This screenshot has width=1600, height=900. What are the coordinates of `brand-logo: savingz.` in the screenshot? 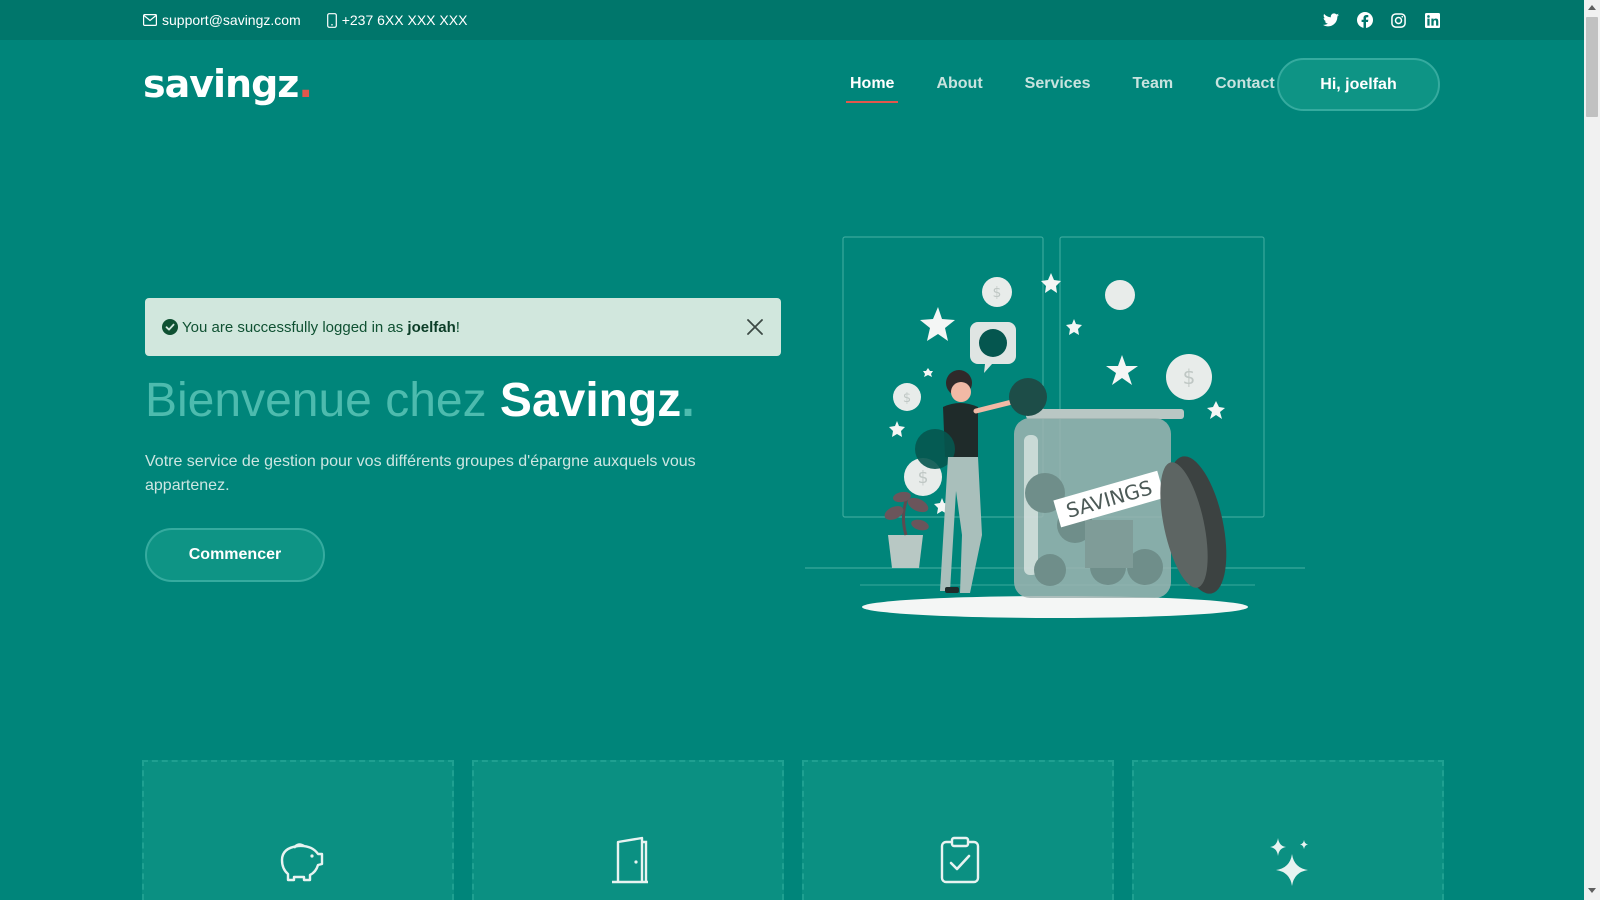 It's located at (228, 84).